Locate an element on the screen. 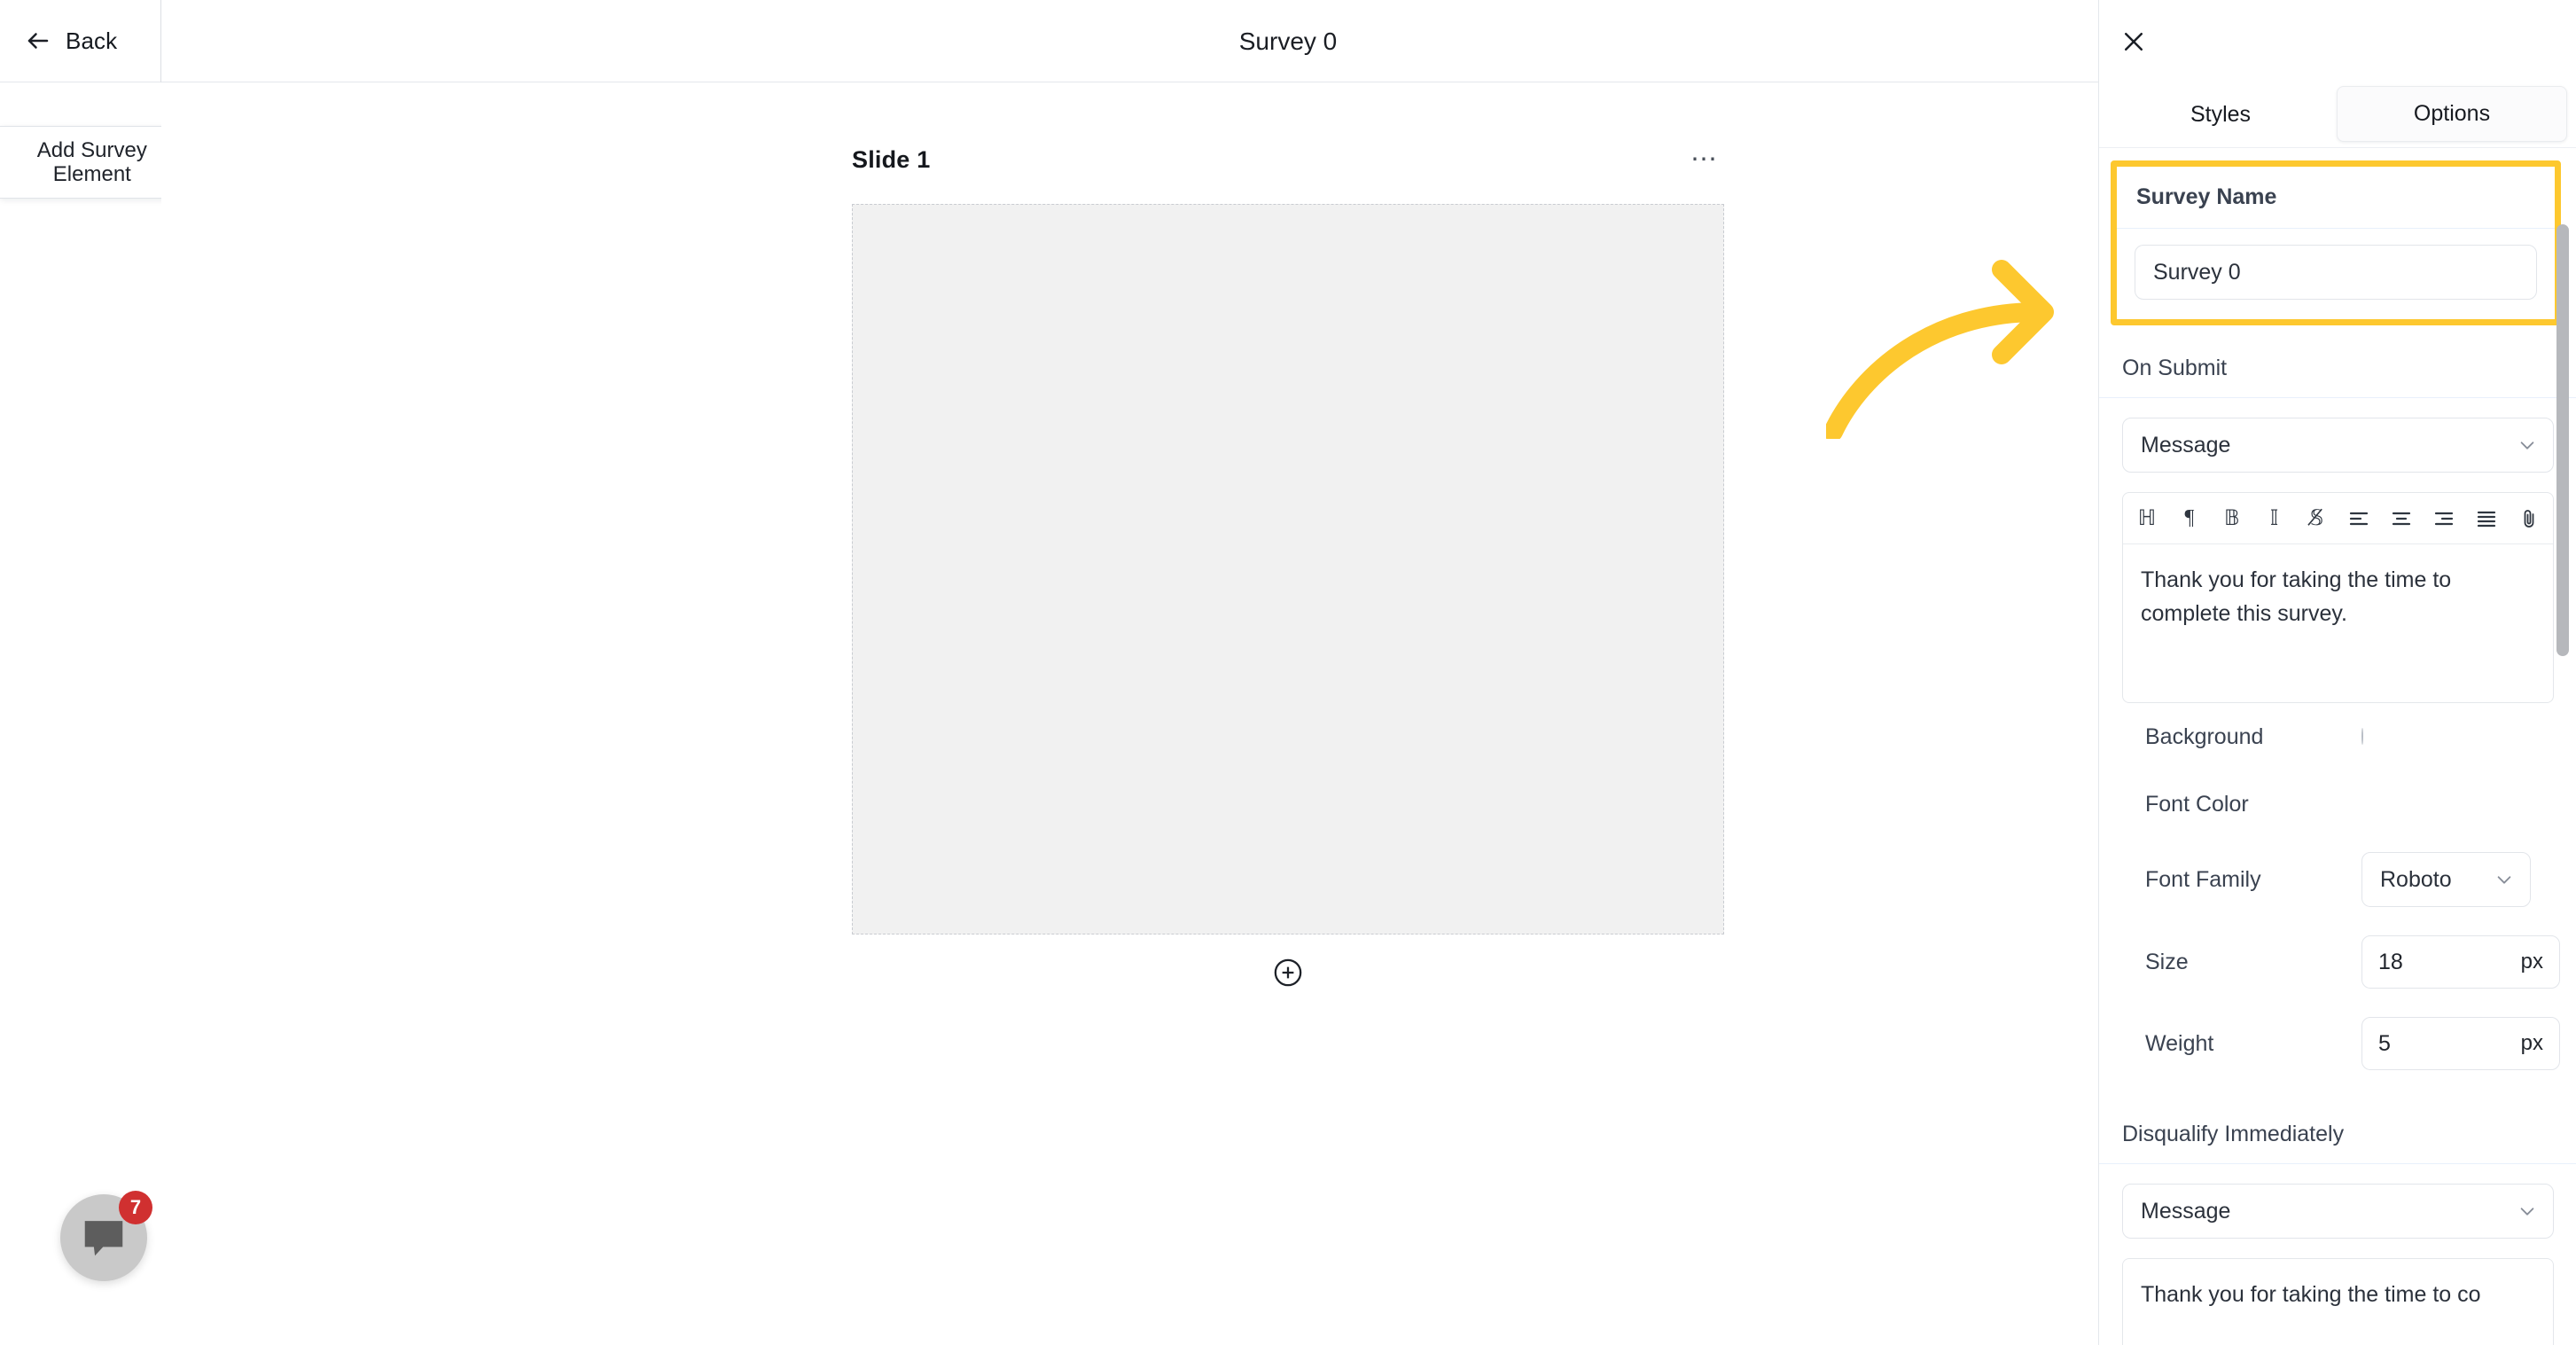  survey-name-input-wrap is located at coordinates (2336, 274).